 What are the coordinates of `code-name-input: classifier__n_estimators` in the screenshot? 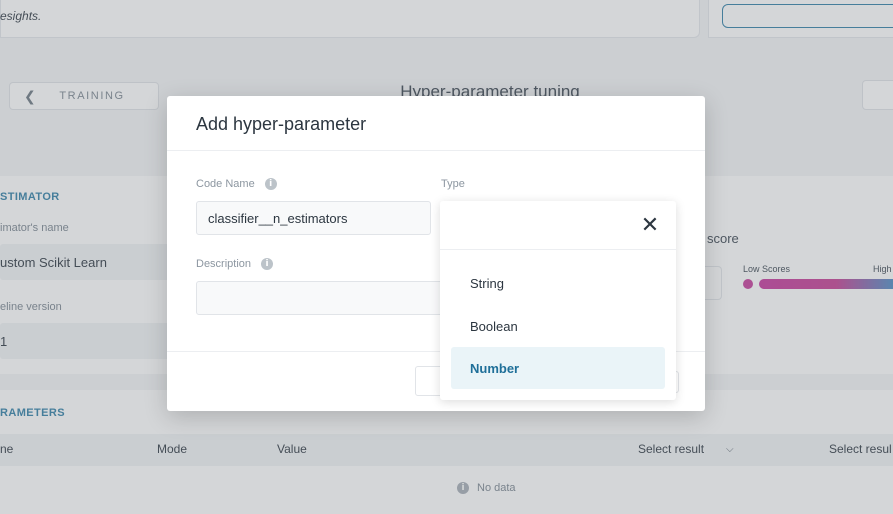 It's located at (313, 218).